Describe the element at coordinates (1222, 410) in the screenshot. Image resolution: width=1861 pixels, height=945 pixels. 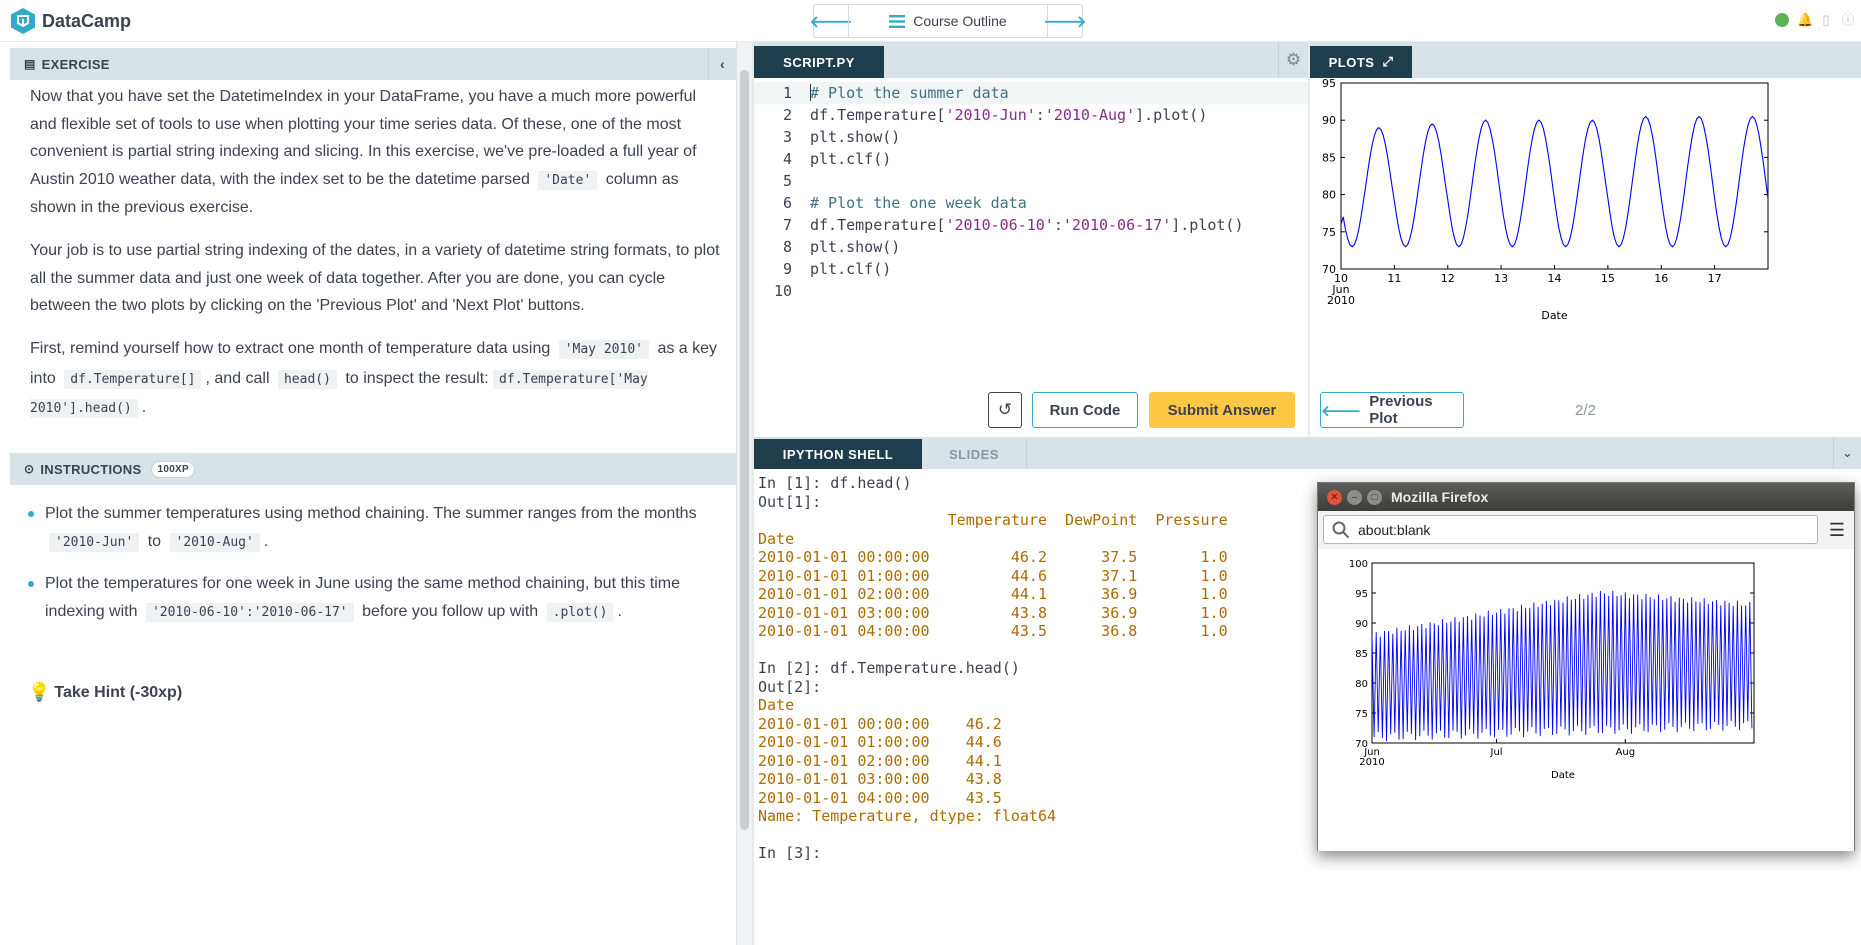
I see `submit-answer-button: Submit Answer` at that location.